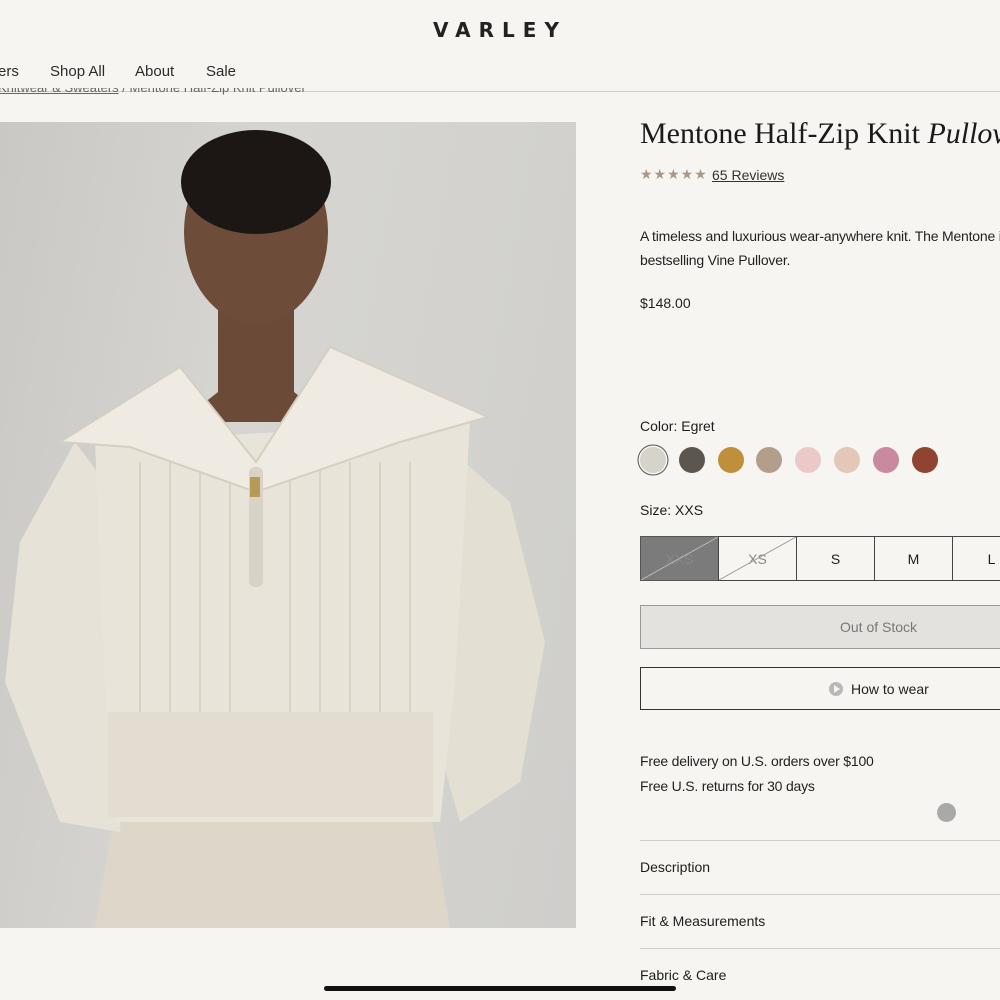 This screenshot has width=1000, height=1000. I want to click on accordion-fabric-care: Fabric & Care, so click(820, 974).